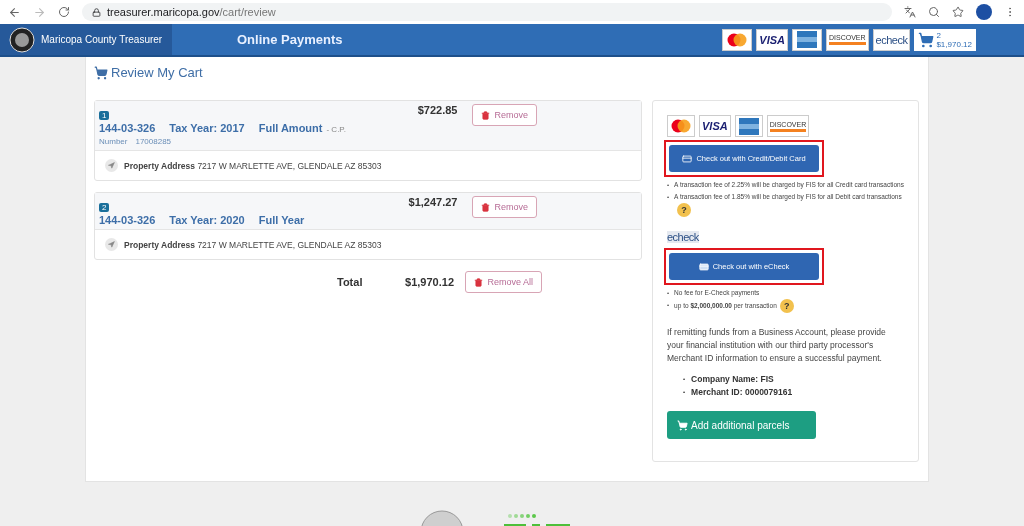  What do you see at coordinates (290, 128) in the screenshot?
I see `payment-type: Full Amount` at bounding box center [290, 128].